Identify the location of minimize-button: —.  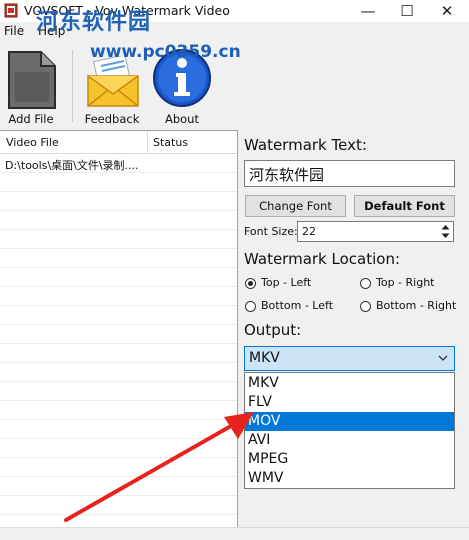
(368, 11).